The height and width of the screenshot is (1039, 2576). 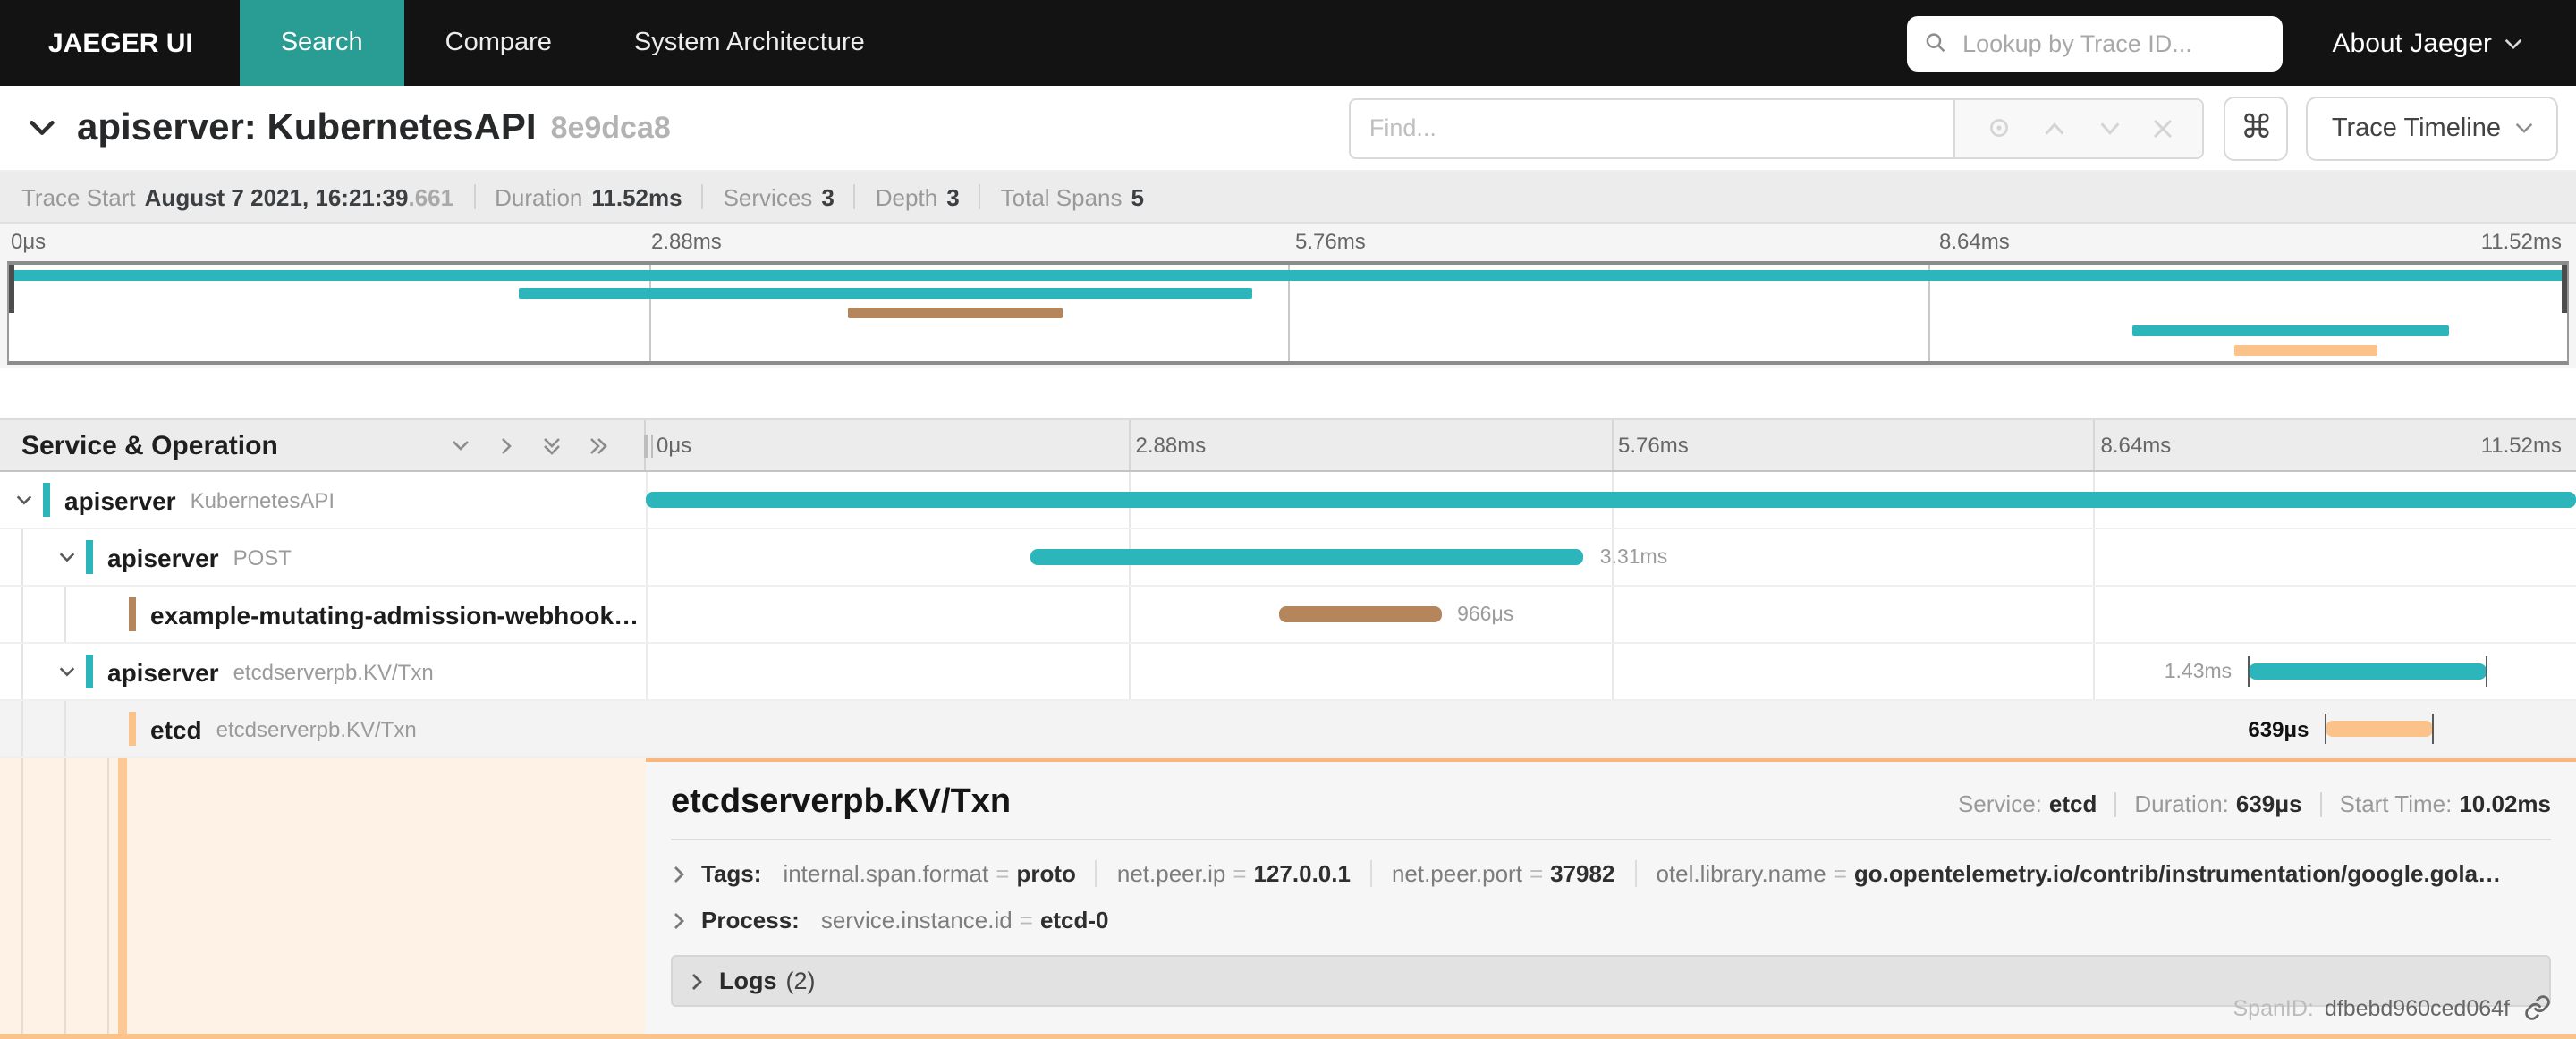 I want to click on expand-one-icon, so click(x=506, y=445).